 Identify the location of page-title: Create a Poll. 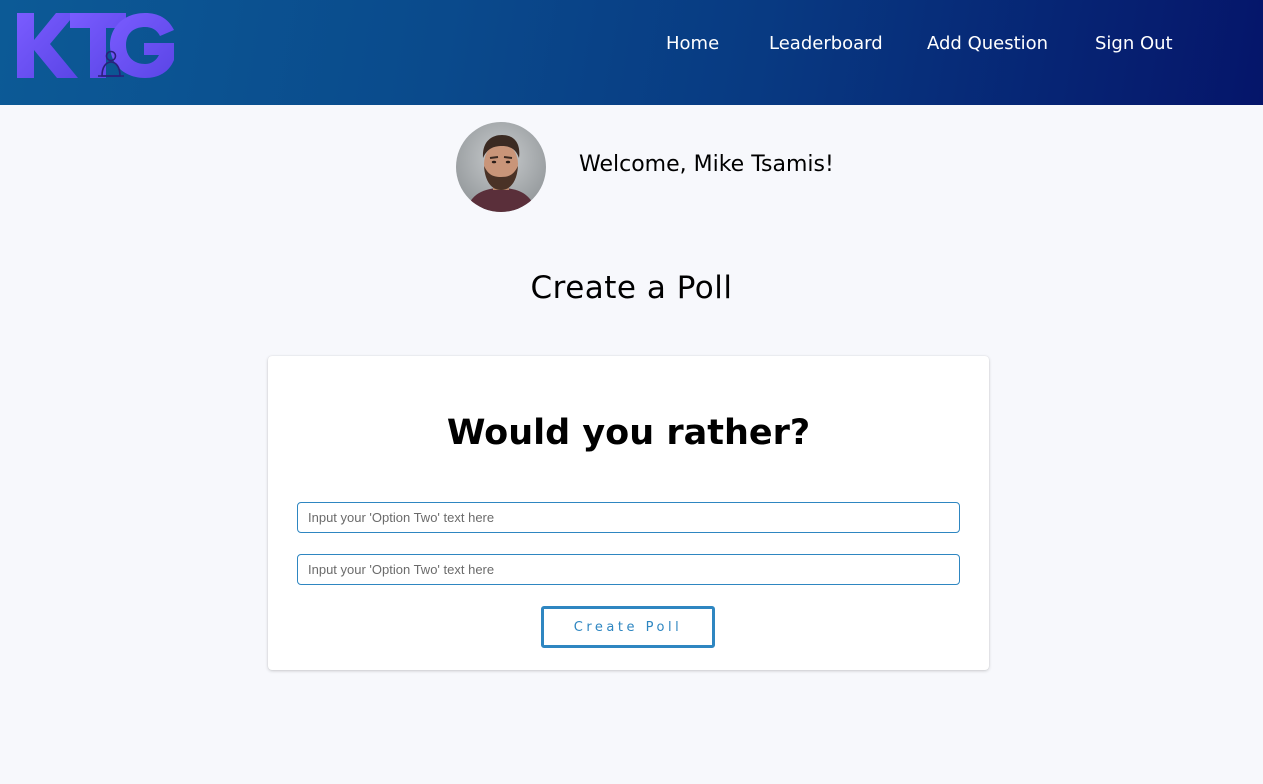
(631, 288).